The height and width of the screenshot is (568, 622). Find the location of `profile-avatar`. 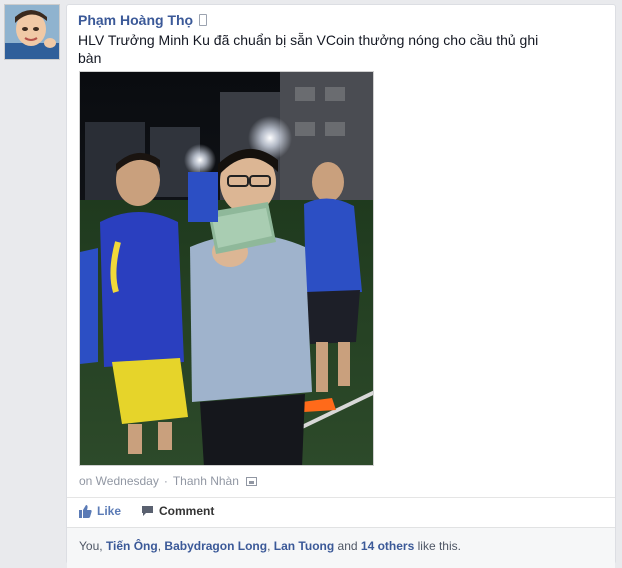

profile-avatar is located at coordinates (32, 32).